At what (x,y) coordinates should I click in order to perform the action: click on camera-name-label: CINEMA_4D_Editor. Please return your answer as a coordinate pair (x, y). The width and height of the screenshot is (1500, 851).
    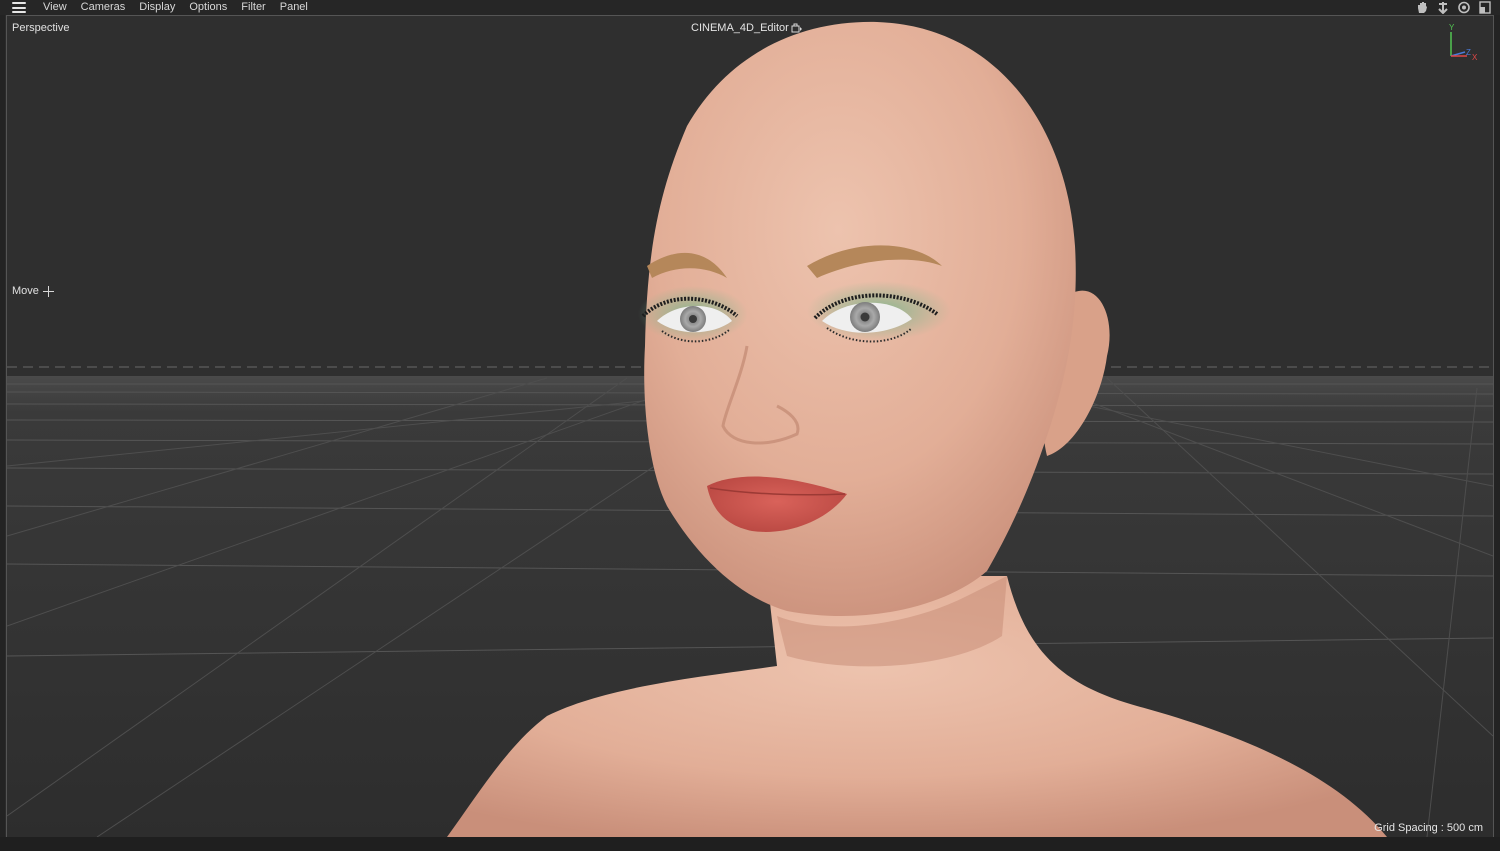
    Looking at the image, I should click on (747, 28).